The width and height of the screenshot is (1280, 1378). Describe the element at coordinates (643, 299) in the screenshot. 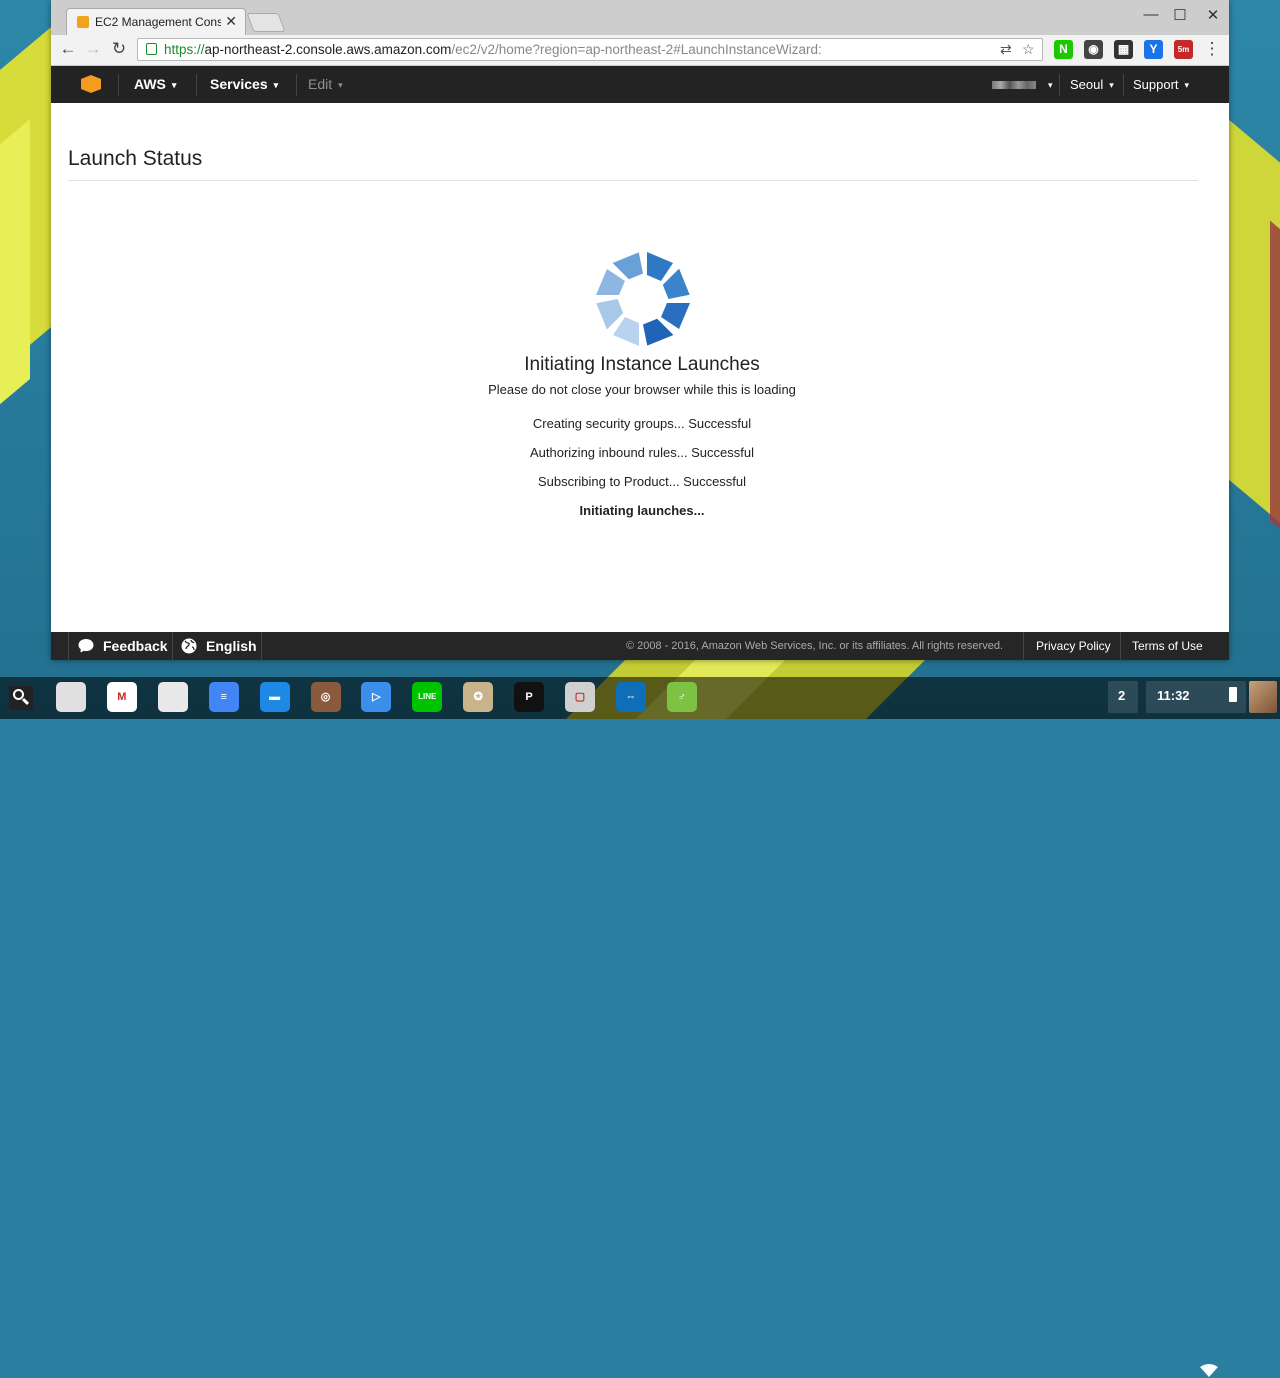

I see `loading-spinner-icon` at that location.